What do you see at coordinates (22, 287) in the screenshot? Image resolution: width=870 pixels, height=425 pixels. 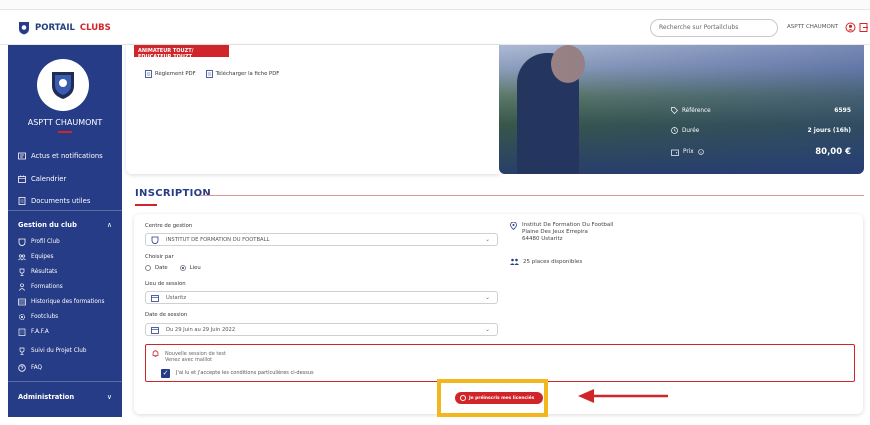 I see `person-icon` at bounding box center [22, 287].